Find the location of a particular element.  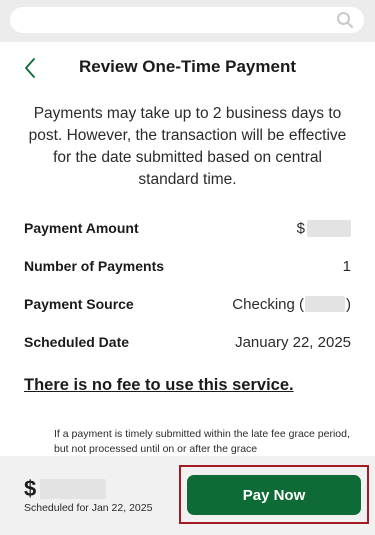

payment-source-prefix: Checking ( is located at coordinates (268, 304).